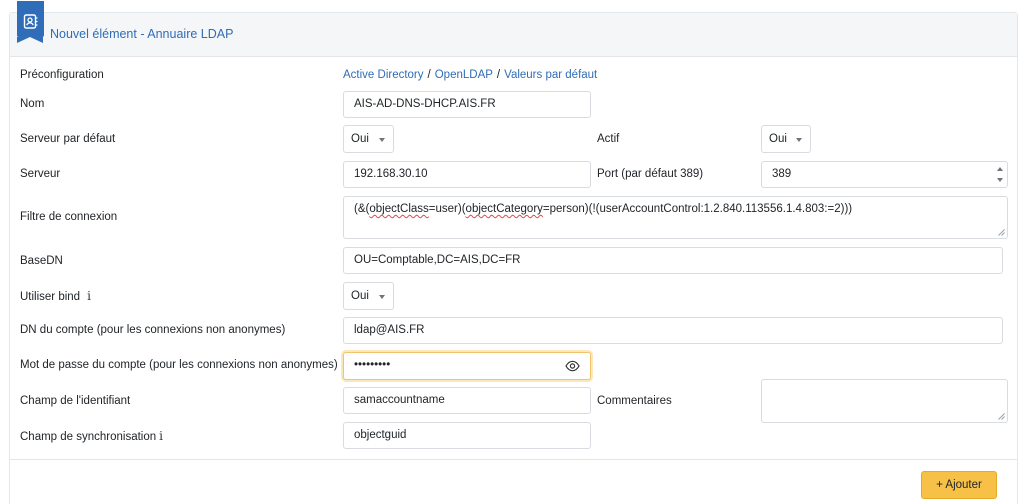 The image size is (1024, 504). I want to click on add-button: + Ajouter, so click(959, 485).